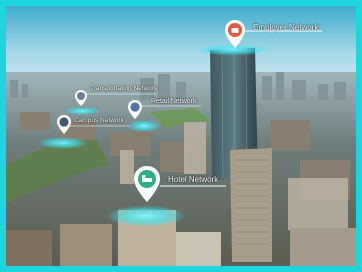 This screenshot has width=362, height=272. Describe the element at coordinates (282, 31) in the screenshot. I see `employer-leader-line` at that location.